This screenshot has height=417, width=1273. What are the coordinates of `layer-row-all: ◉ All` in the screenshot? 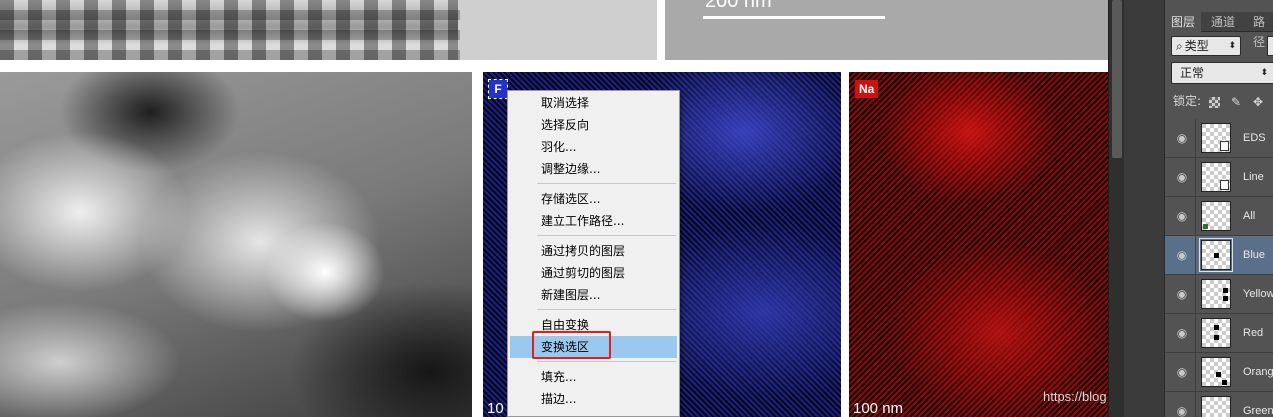 It's located at (1219, 216).